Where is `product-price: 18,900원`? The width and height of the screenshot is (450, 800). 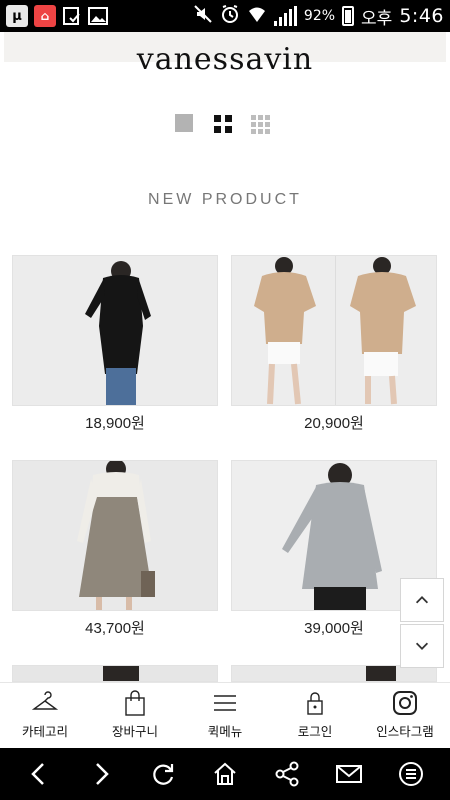 product-price: 18,900원 is located at coordinates (115, 423).